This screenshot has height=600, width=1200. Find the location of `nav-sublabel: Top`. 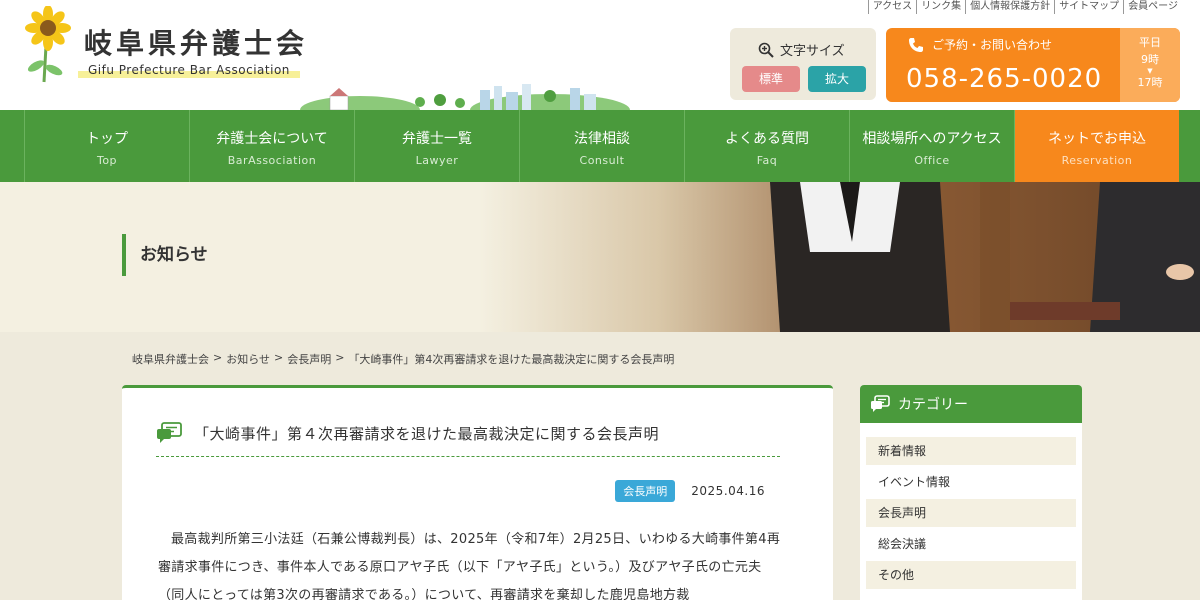

nav-sublabel: Top is located at coordinates (107, 160).